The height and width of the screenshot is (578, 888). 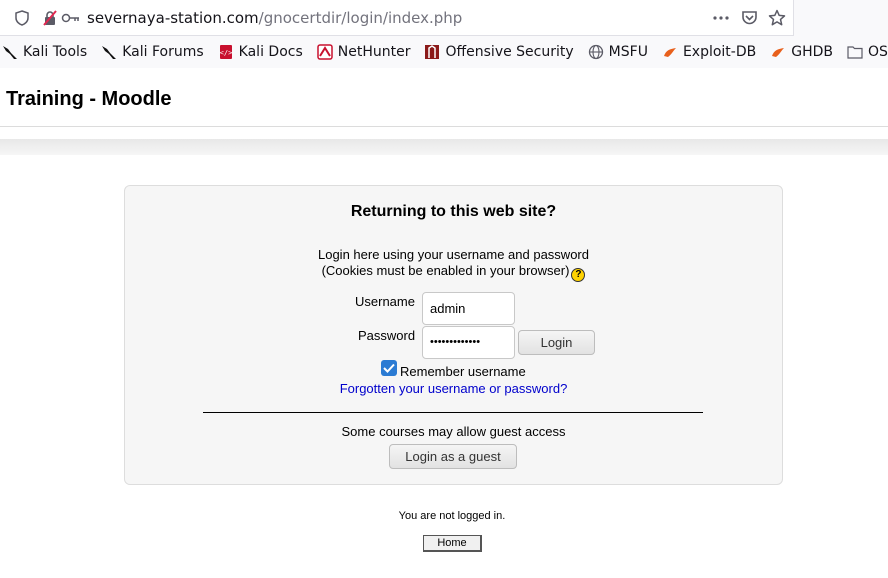 I want to click on forgot-password-link-row: Forgotten your username or password?, so click(x=453, y=388).